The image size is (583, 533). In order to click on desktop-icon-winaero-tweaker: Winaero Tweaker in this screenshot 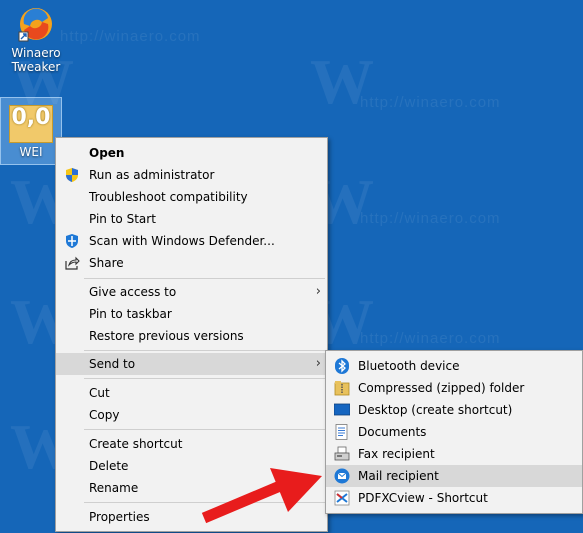, I will do `click(36, 39)`.